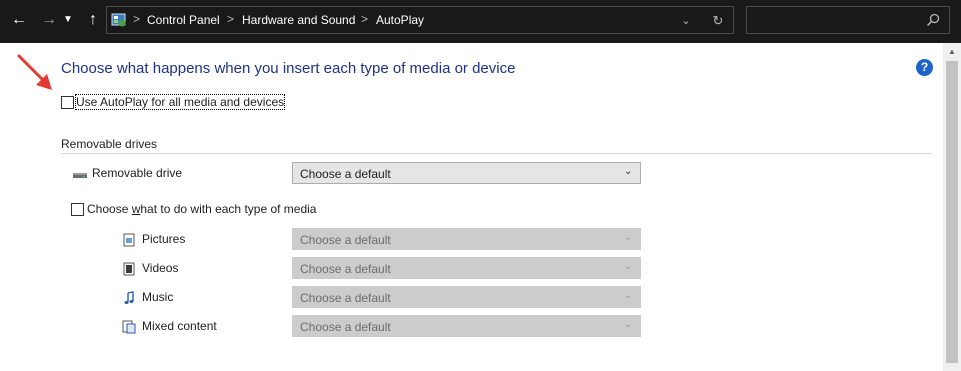  What do you see at coordinates (109, 144) in the screenshot?
I see `section-title-removable-drives: Removable drives` at bounding box center [109, 144].